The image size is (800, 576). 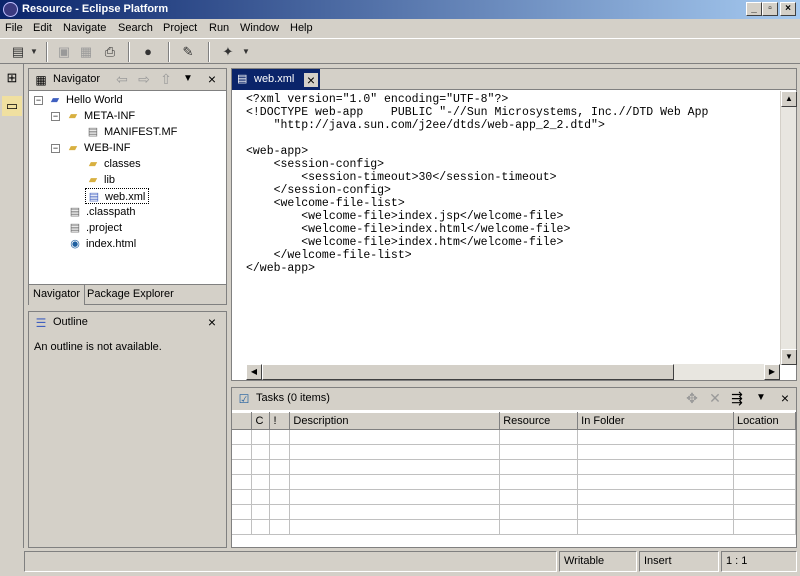 I want to click on menu-navigate: Navigate, so click(x=84, y=28).